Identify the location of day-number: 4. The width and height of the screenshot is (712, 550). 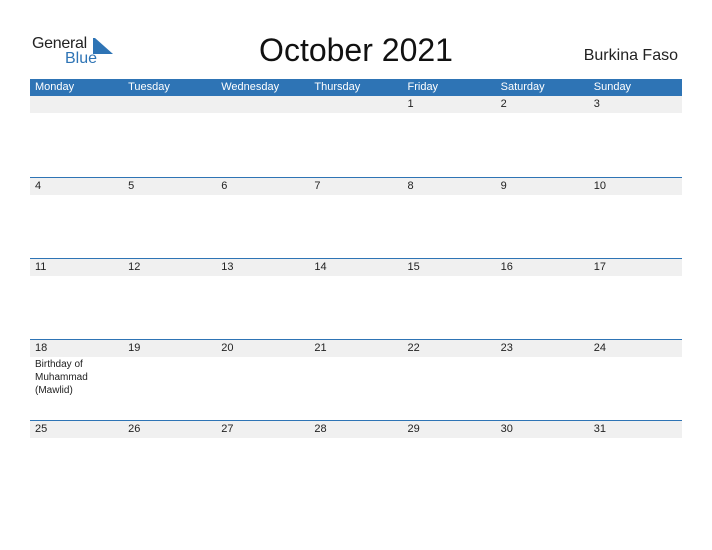
(38, 186).